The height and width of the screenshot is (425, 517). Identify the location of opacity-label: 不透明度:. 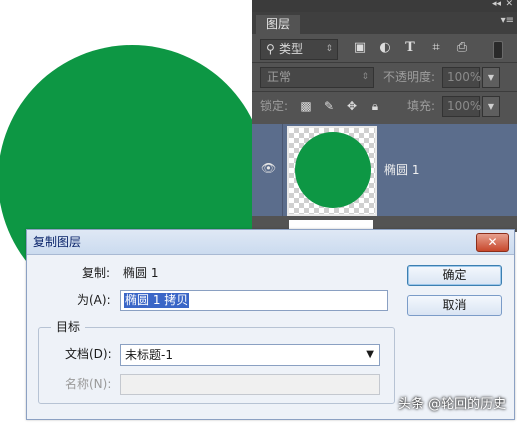
(409, 77).